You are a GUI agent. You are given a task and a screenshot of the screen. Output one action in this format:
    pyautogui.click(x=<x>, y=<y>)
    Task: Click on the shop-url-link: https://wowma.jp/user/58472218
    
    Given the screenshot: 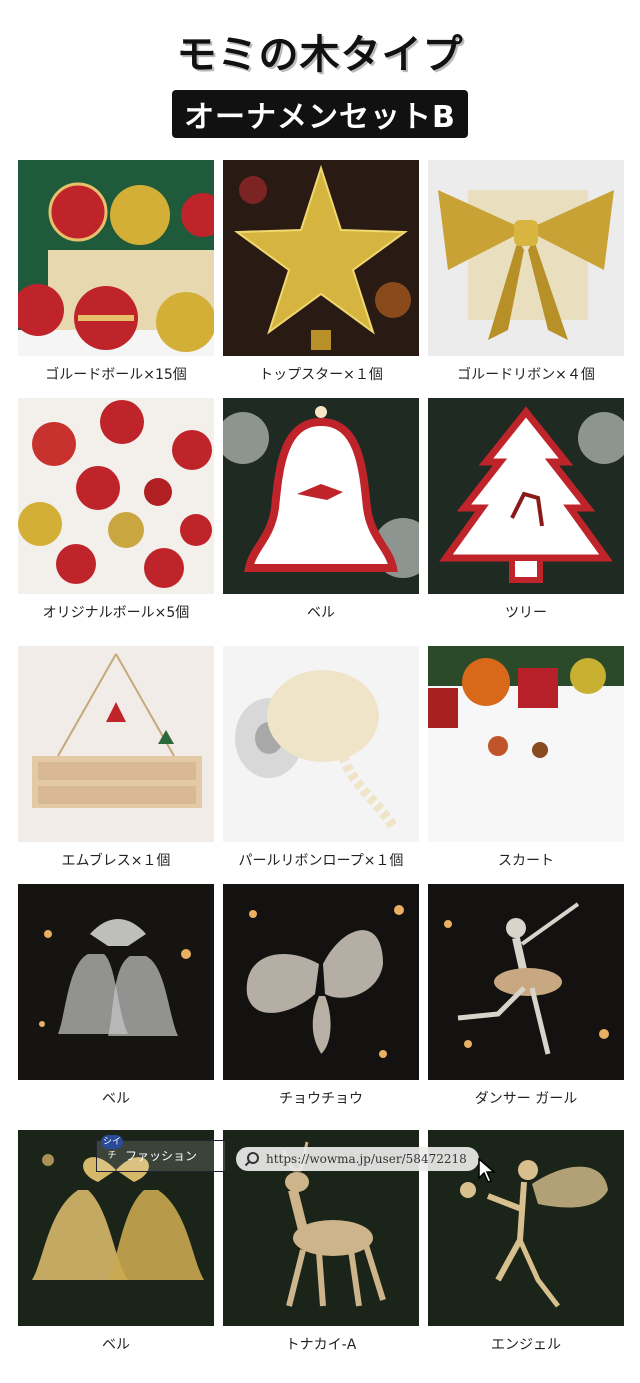 What is the action you would take?
    pyautogui.click(x=357, y=1159)
    